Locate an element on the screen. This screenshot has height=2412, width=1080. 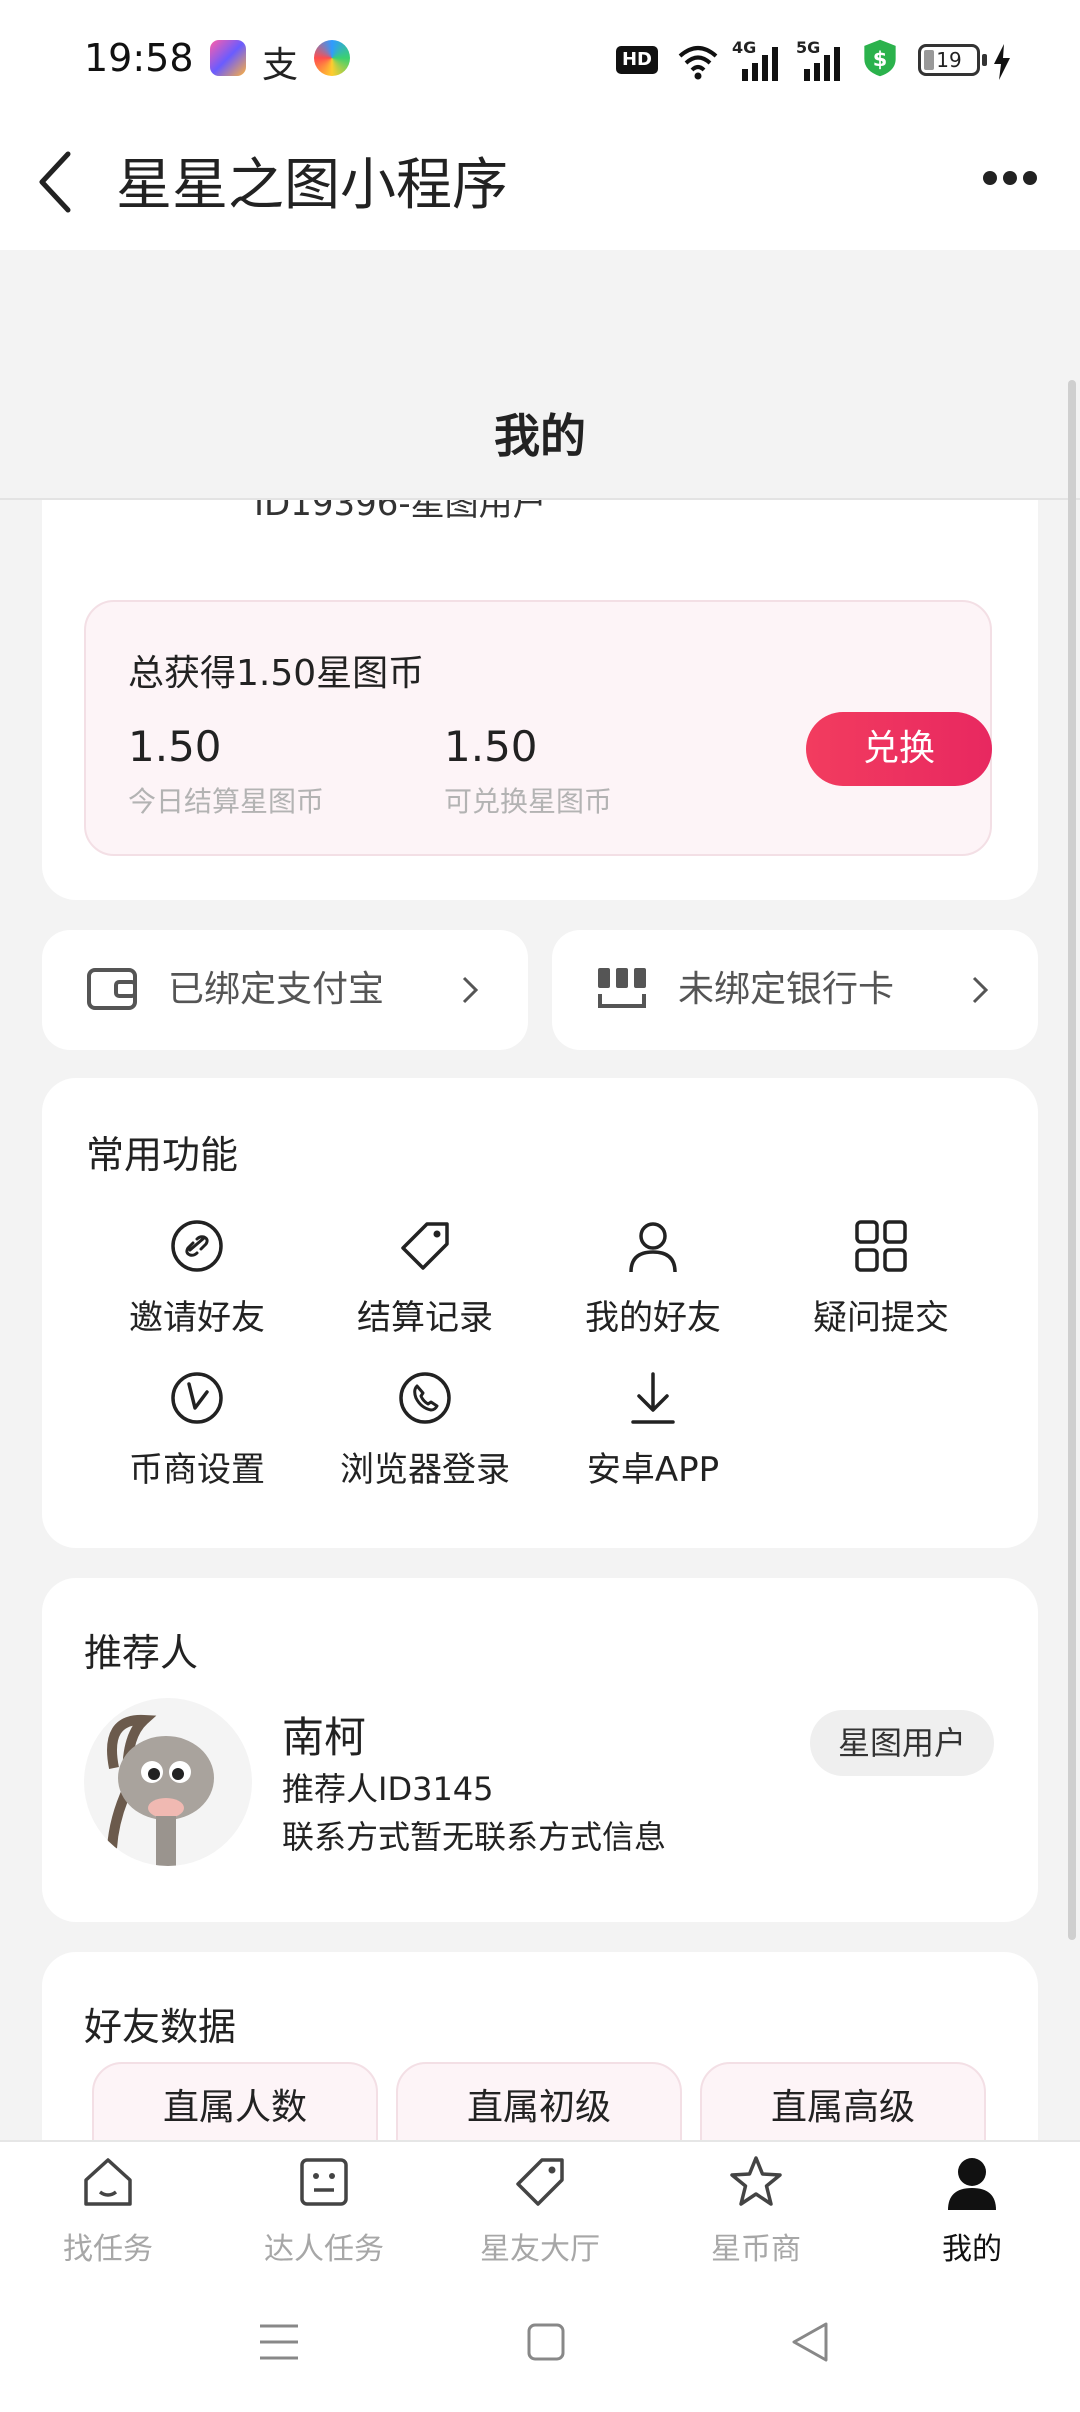
home-icon is located at coordinates (108, 2182).